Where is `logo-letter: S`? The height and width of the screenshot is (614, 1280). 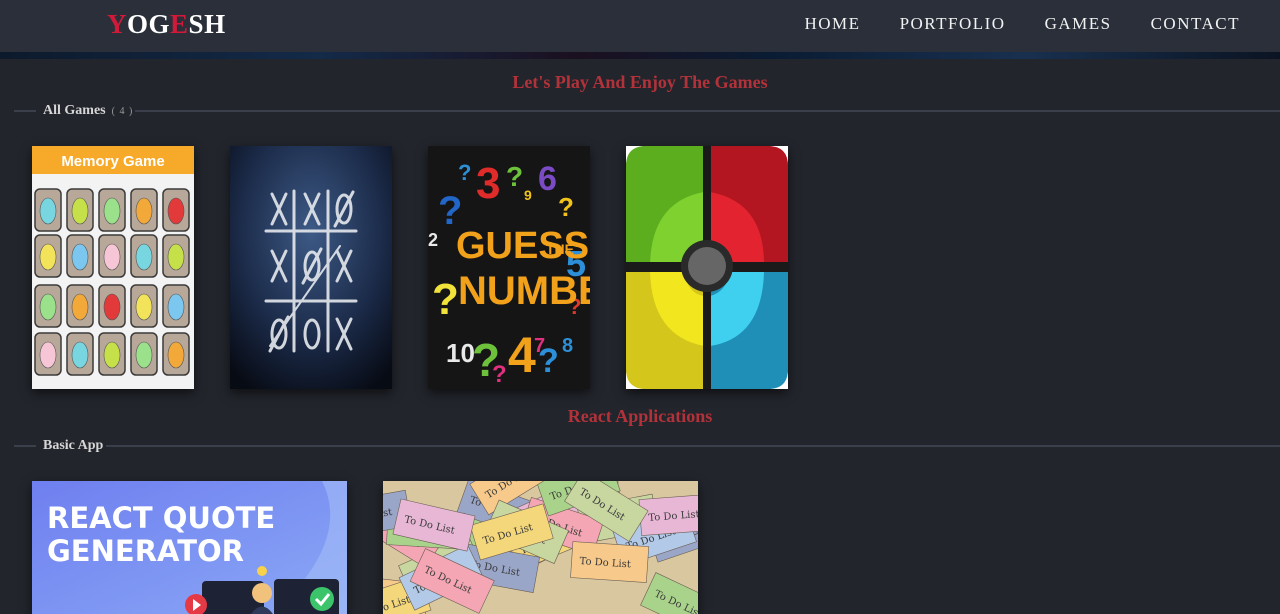
logo-letter: S is located at coordinates (196, 24).